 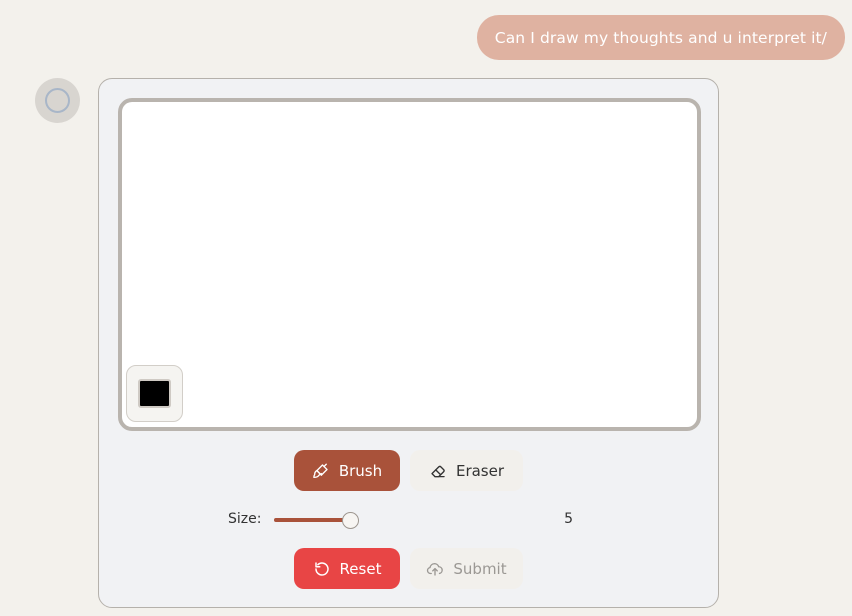 I want to click on eraser-button: Eraser, so click(x=466, y=470).